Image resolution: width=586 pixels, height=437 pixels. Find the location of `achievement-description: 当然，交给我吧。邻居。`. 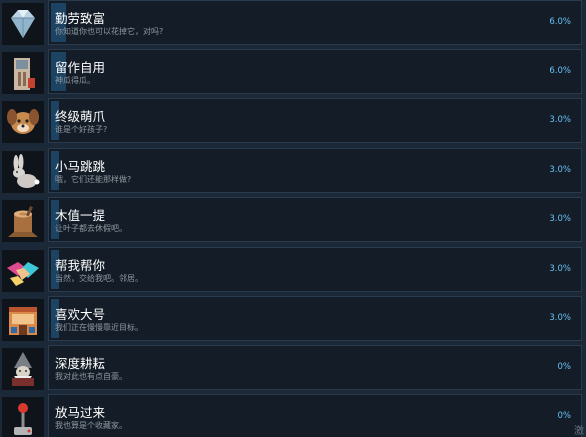

achievement-description: 当然，交给我吧。邻居。 is located at coordinates (99, 278).